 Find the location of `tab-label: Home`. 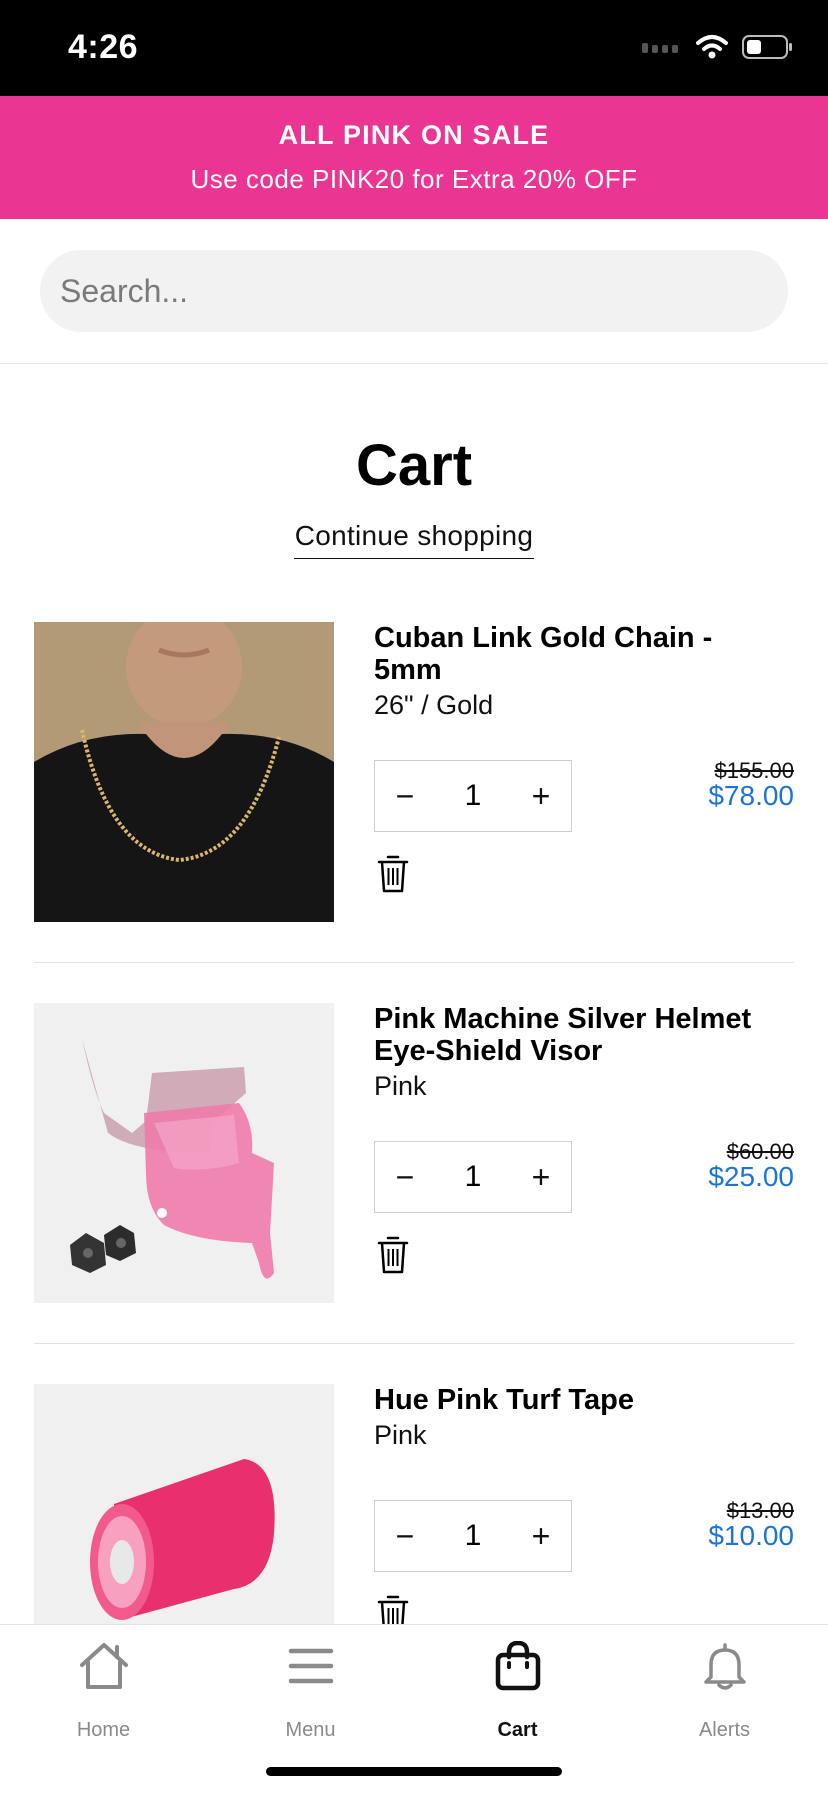

tab-label: Home is located at coordinates (103, 1730).